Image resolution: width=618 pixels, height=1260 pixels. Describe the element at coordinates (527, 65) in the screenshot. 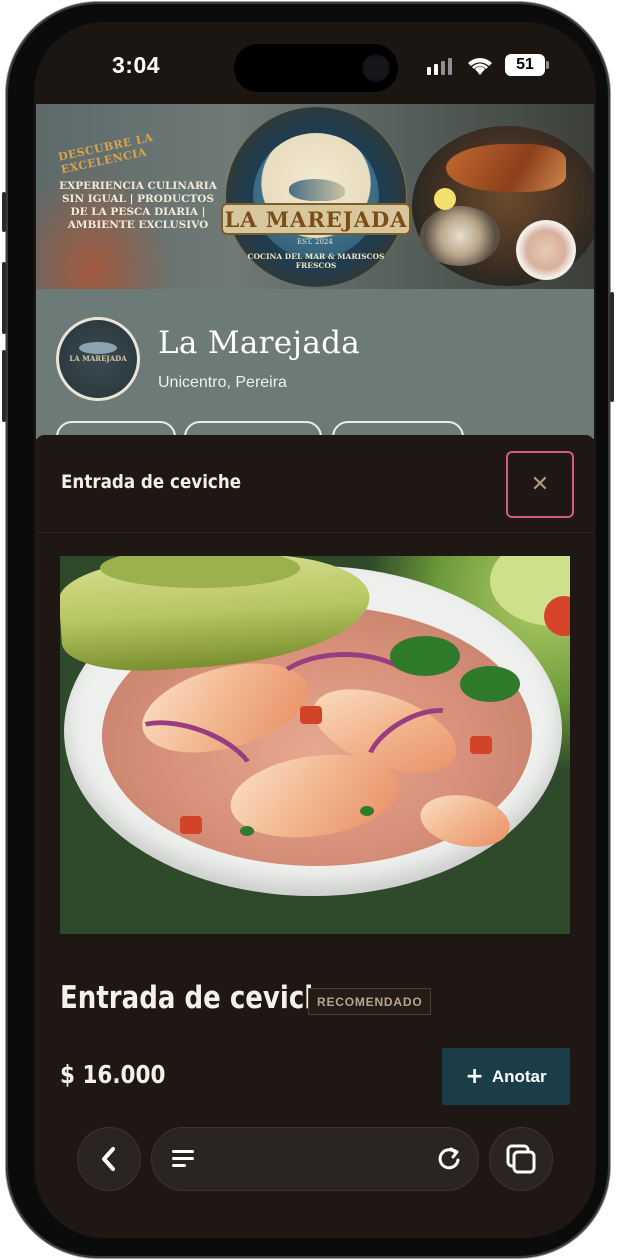

I see `battery-indicator: 51` at that location.